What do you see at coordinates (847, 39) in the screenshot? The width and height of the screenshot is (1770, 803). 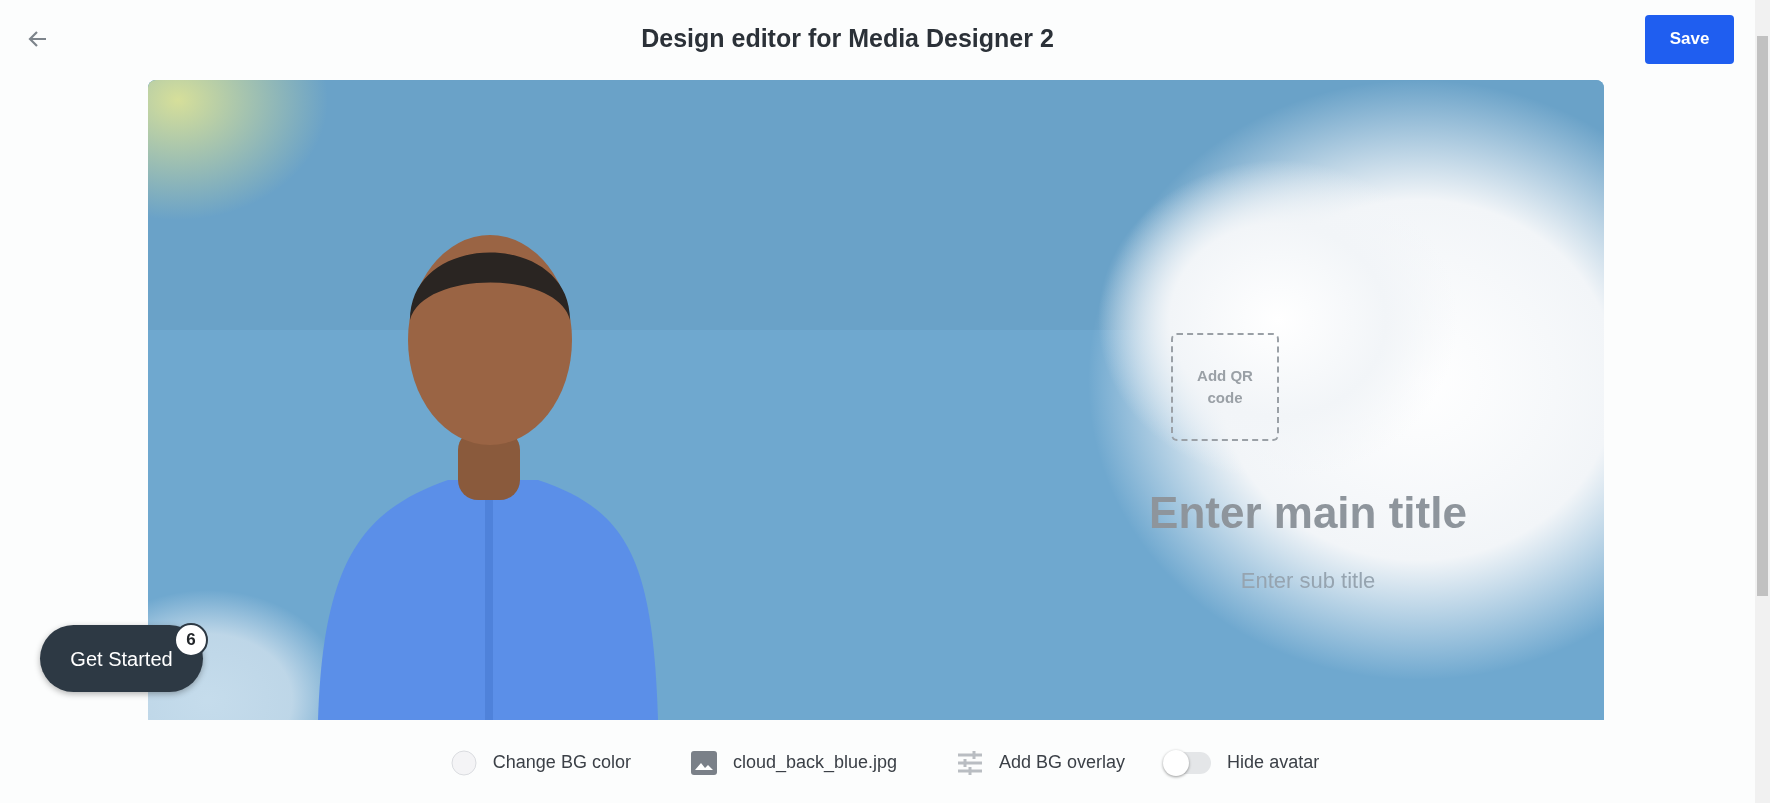 I see `page-title: Design editor for Media Designer 2` at bounding box center [847, 39].